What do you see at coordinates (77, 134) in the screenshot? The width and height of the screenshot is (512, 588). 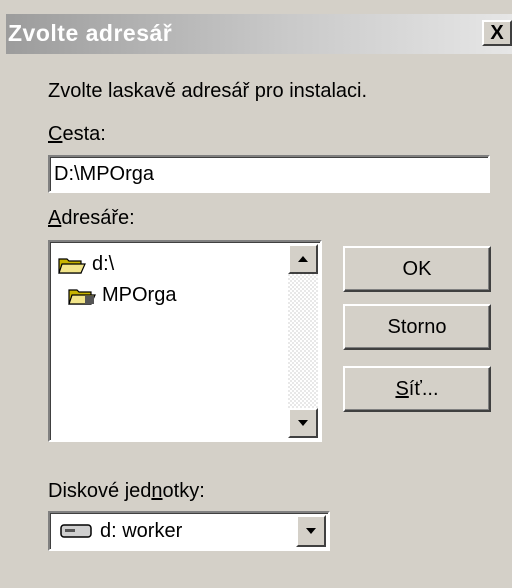 I see `path-label: Cesta:` at bounding box center [77, 134].